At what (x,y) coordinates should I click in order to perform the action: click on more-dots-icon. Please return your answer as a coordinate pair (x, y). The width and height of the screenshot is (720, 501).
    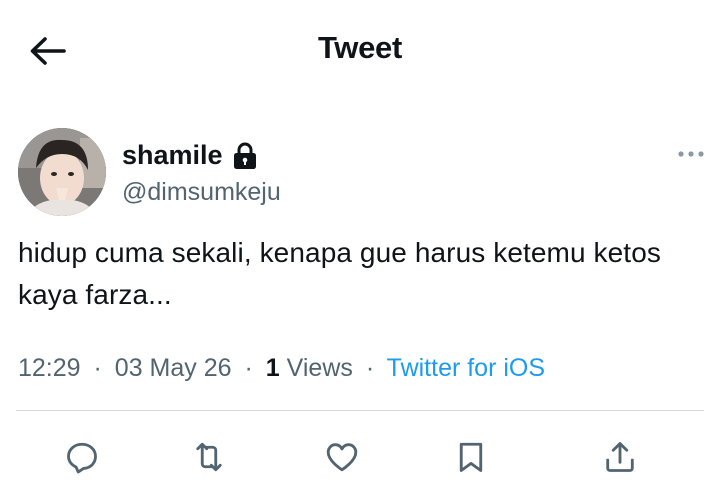
    Looking at the image, I should click on (691, 154).